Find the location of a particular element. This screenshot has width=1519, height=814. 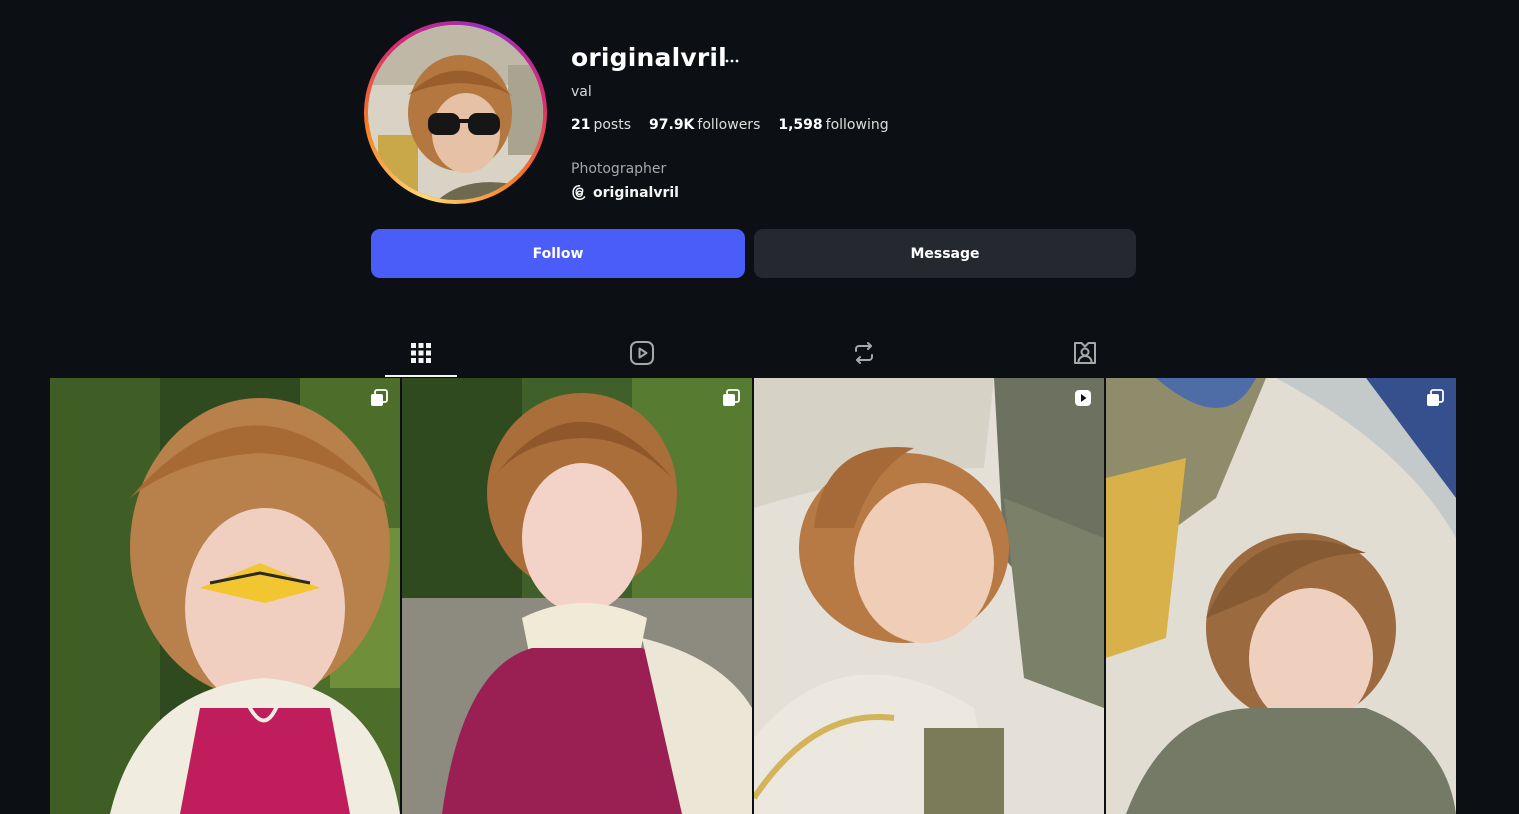

posts-stat: 21 posts is located at coordinates (601, 125).